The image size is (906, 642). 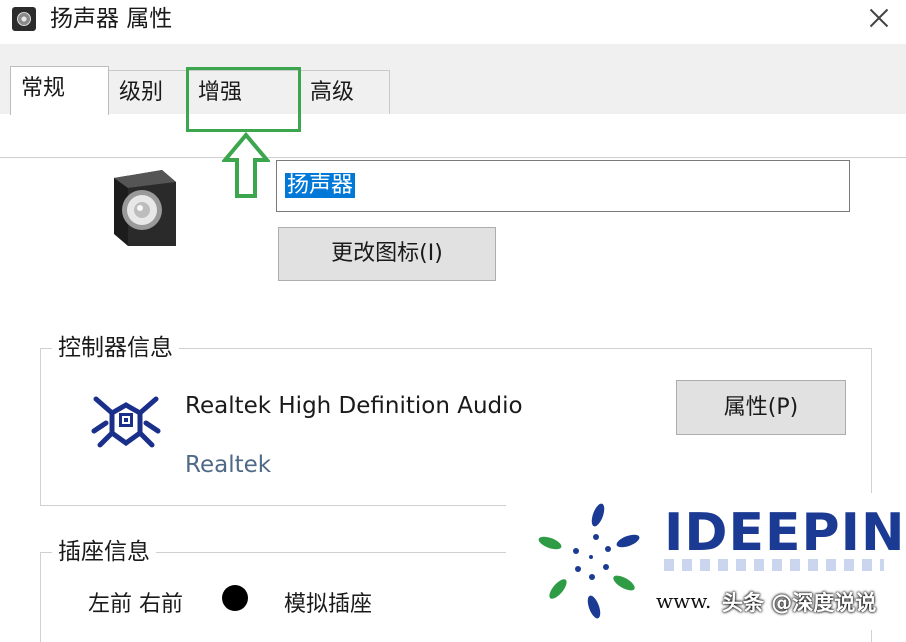 I want to click on device-name-input: 扬声器, so click(x=563, y=186).